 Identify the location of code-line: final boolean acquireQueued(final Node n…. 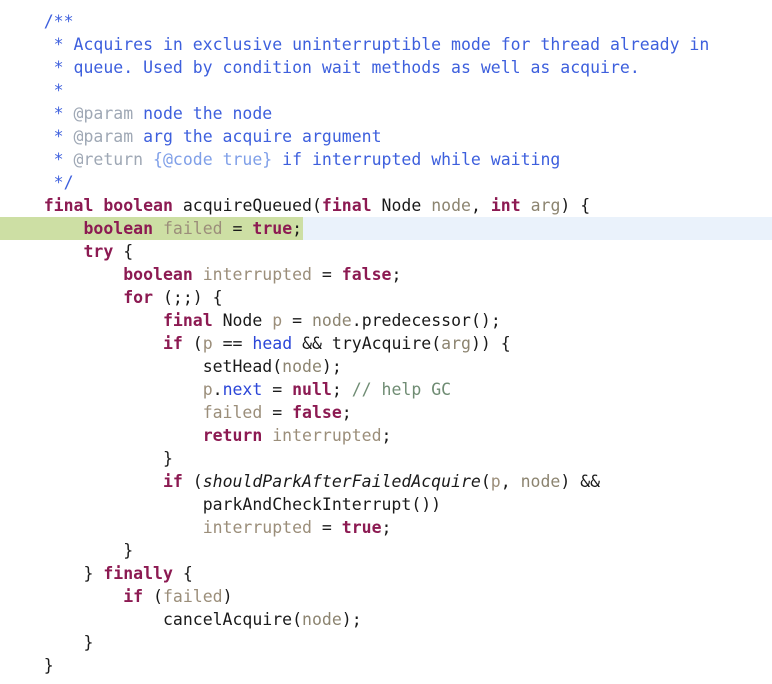
(386, 205).